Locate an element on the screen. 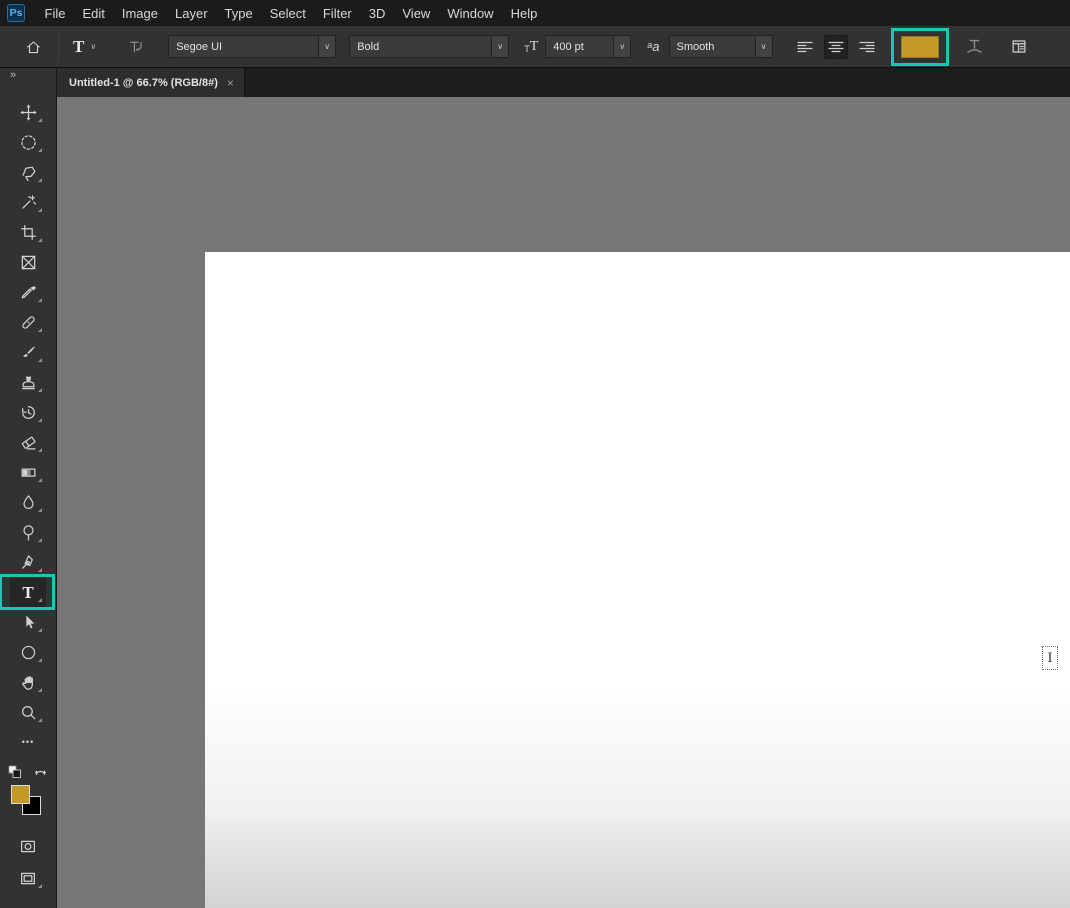 This screenshot has width=1070, height=908. i-beam-glyph: I is located at coordinates (1050, 657).